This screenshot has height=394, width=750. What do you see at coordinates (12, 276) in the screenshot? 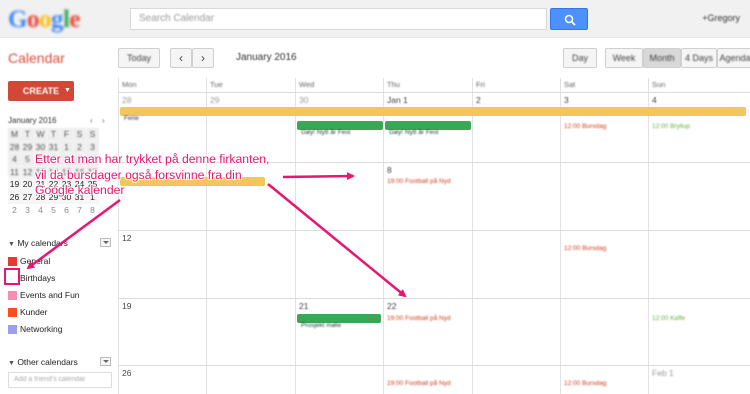
I see `birthdays-highlight-box` at bounding box center [12, 276].